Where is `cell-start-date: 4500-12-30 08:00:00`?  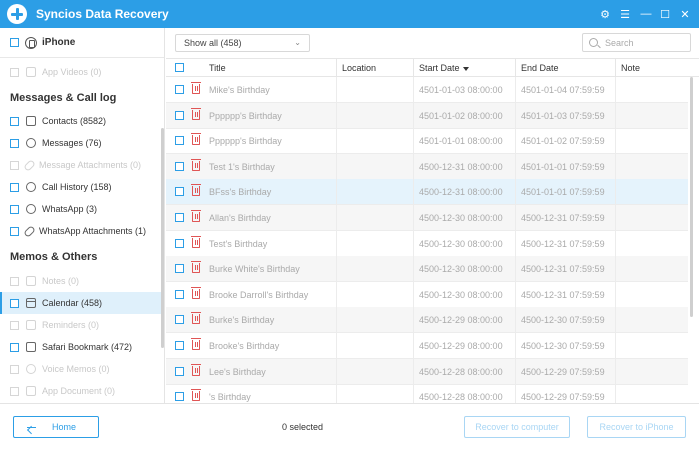
cell-start-date: 4500-12-30 08:00:00 is located at coordinates (461, 269).